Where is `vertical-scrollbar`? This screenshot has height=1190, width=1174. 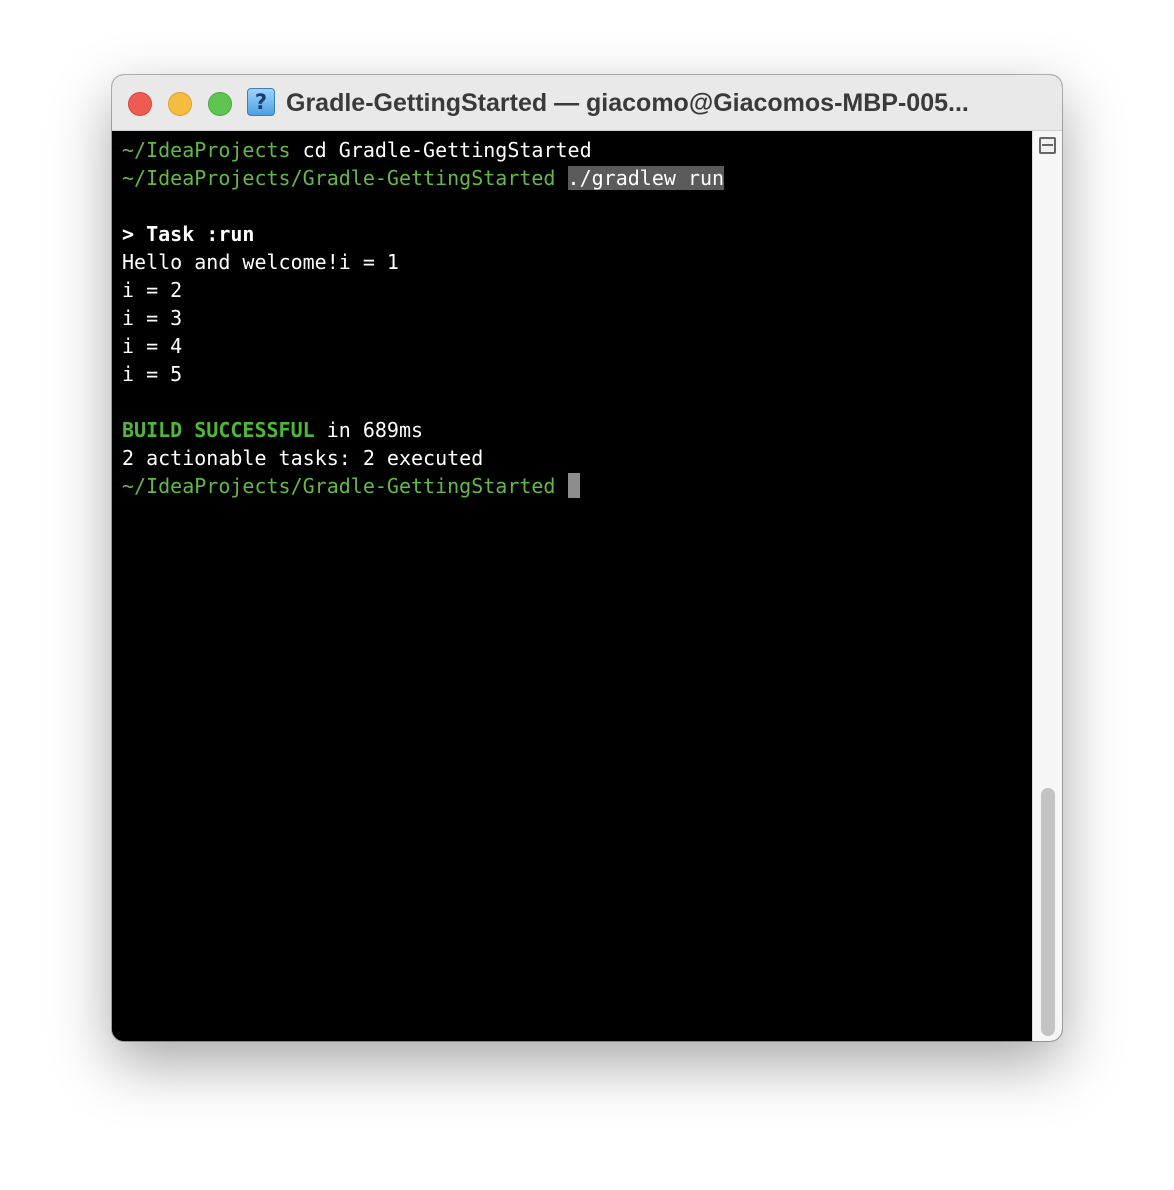 vertical-scrollbar is located at coordinates (1047, 586).